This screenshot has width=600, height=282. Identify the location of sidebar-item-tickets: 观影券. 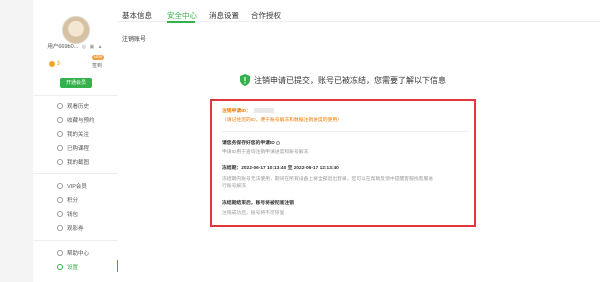
(70, 228).